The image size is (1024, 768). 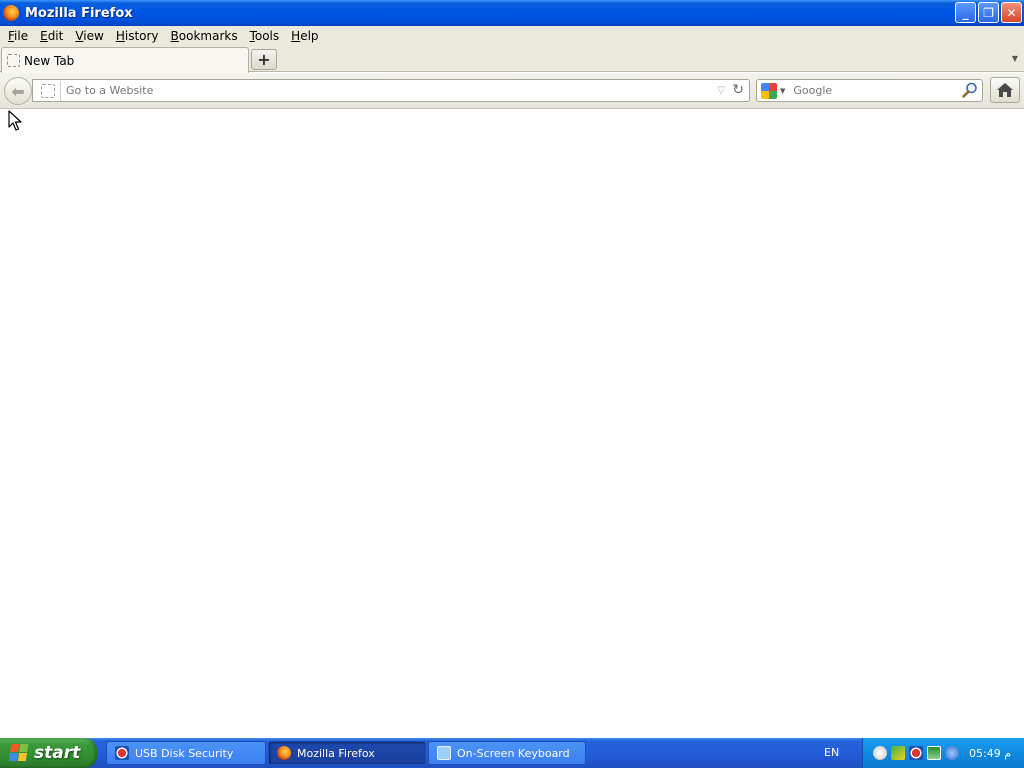 I want to click on reload-icon: ↻, so click(x=738, y=90).